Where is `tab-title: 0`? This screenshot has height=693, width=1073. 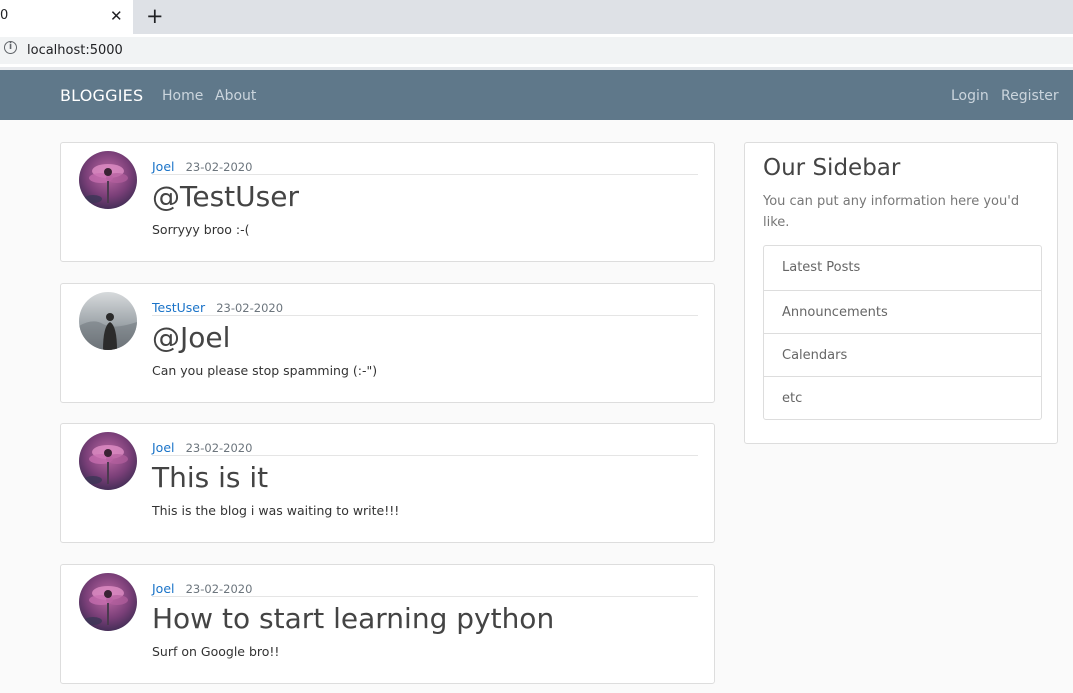 tab-title: 0 is located at coordinates (4, 15).